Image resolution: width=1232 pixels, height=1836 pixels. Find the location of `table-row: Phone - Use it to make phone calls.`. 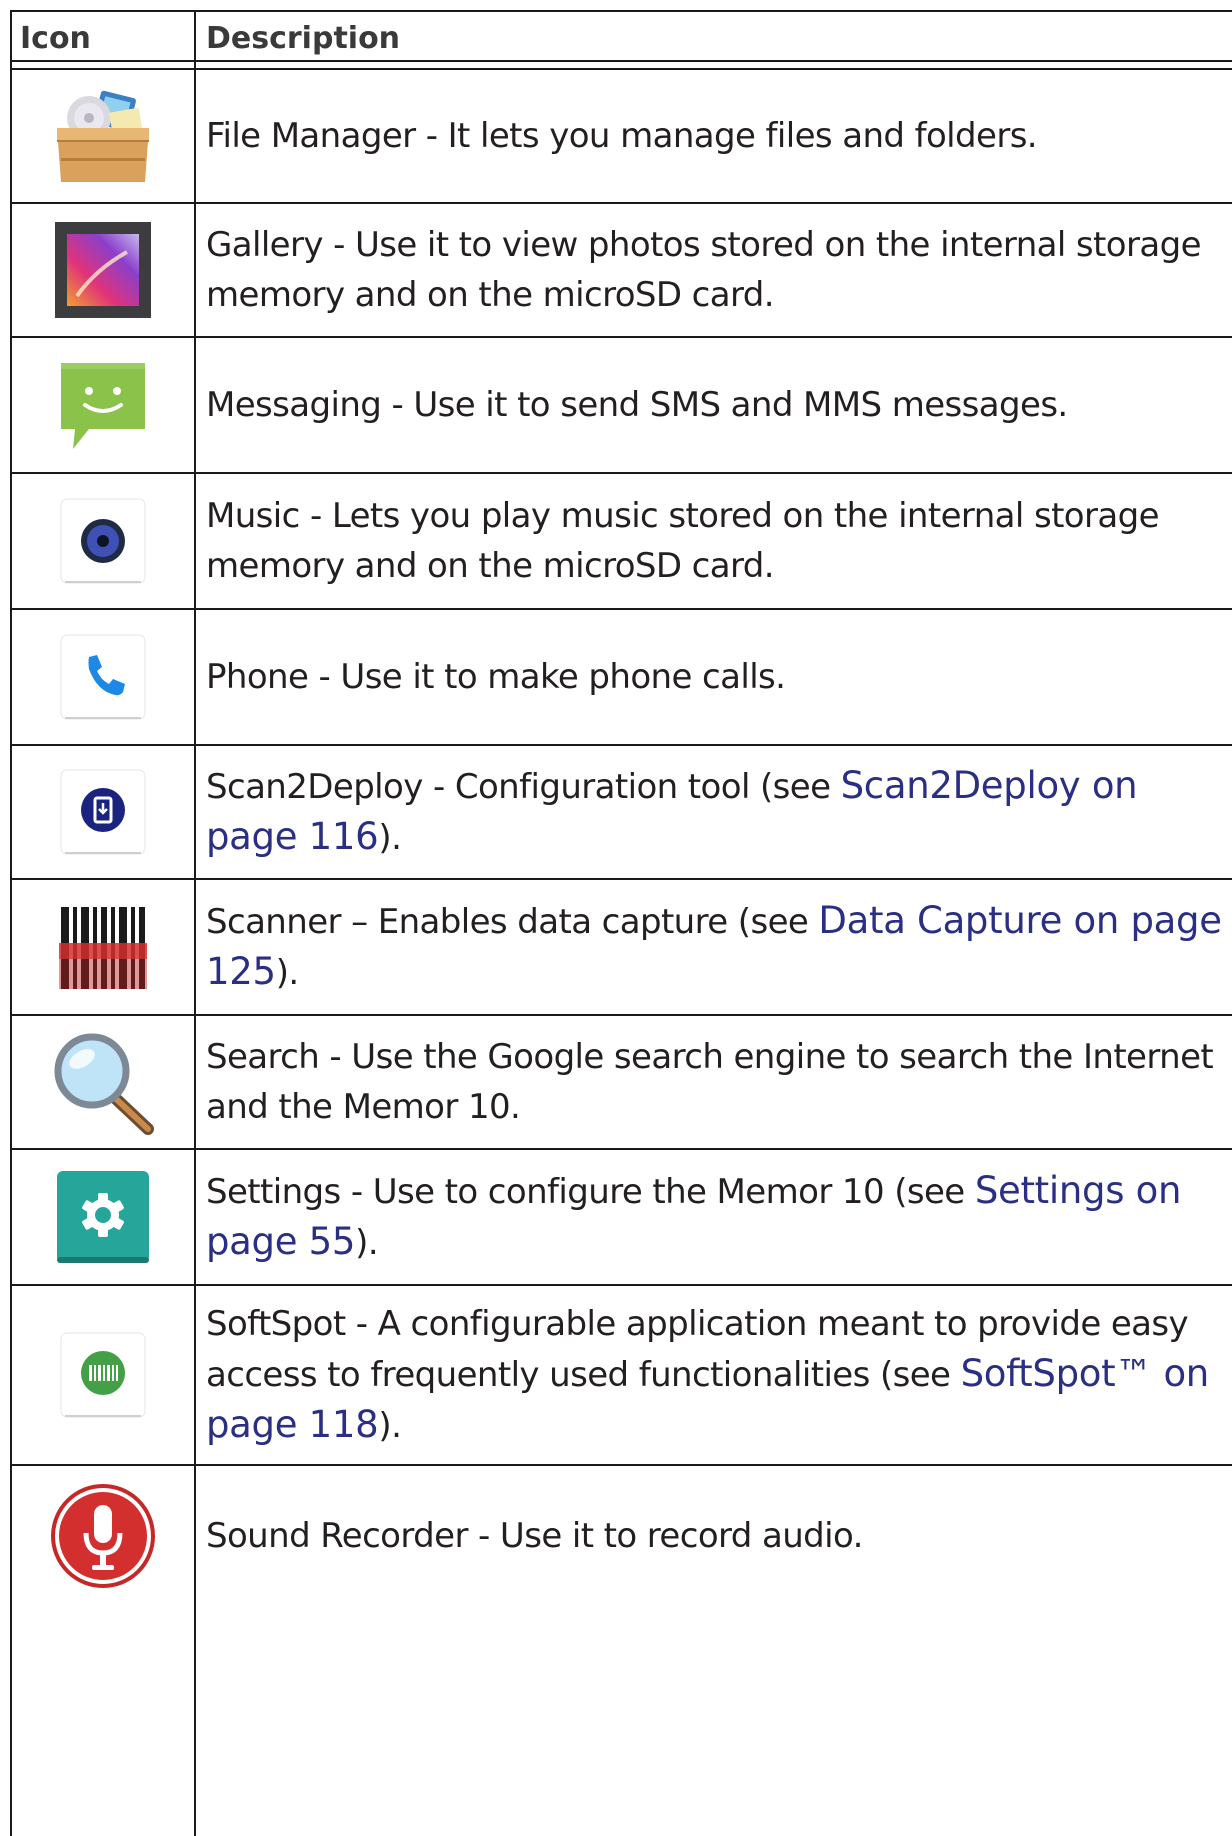

table-row: Phone - Use it to make phone calls. is located at coordinates (616, 677).